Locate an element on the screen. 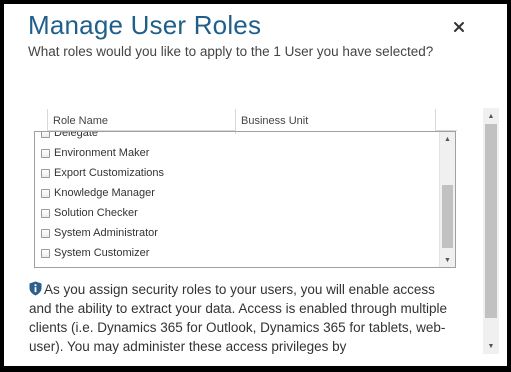  role-label: Solution Checker is located at coordinates (96, 213).